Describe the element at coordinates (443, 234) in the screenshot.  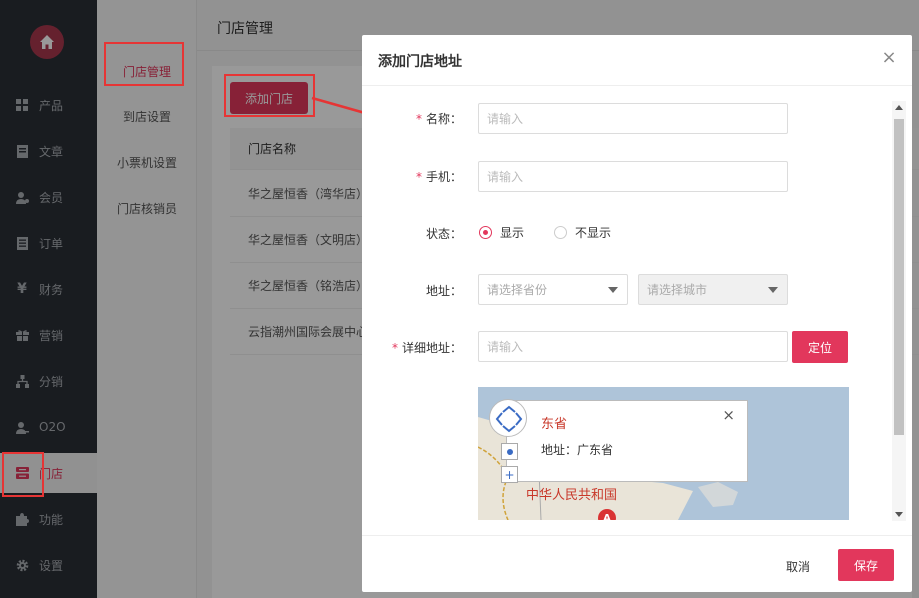
I see `status-label: 状态：` at that location.